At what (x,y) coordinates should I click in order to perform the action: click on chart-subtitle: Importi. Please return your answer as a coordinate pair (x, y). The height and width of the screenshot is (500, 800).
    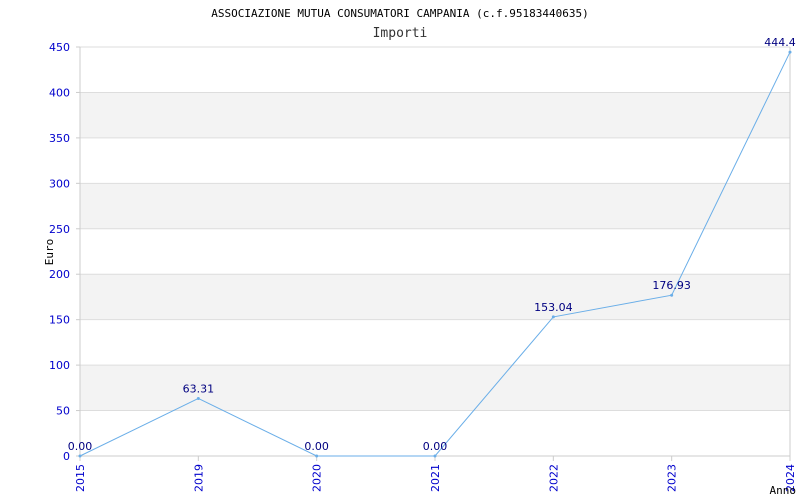
    Looking at the image, I should click on (400, 33).